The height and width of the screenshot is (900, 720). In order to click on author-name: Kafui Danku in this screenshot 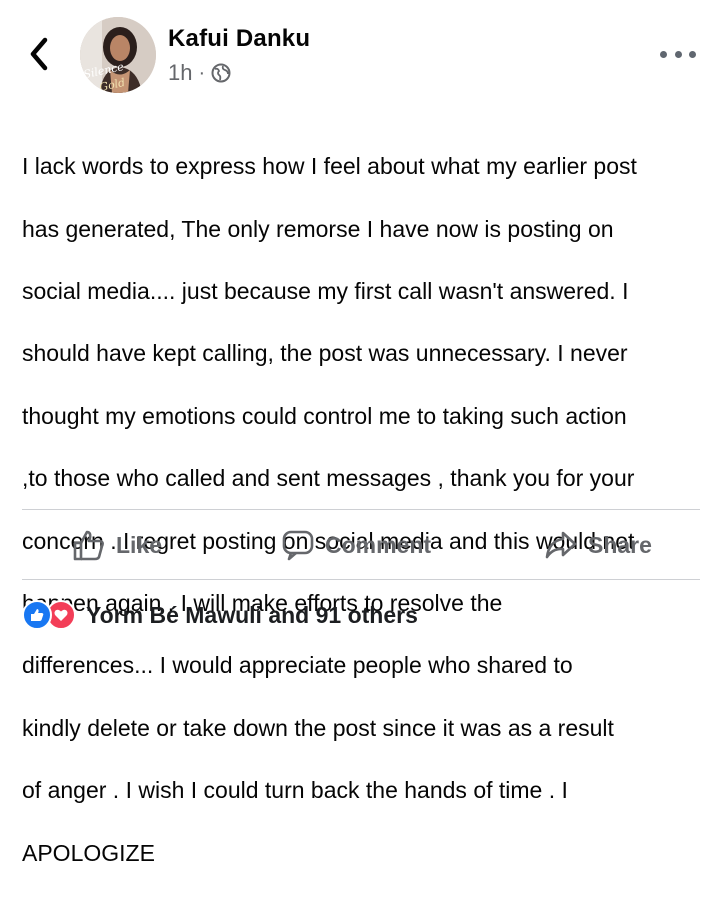, I will do `click(239, 39)`.